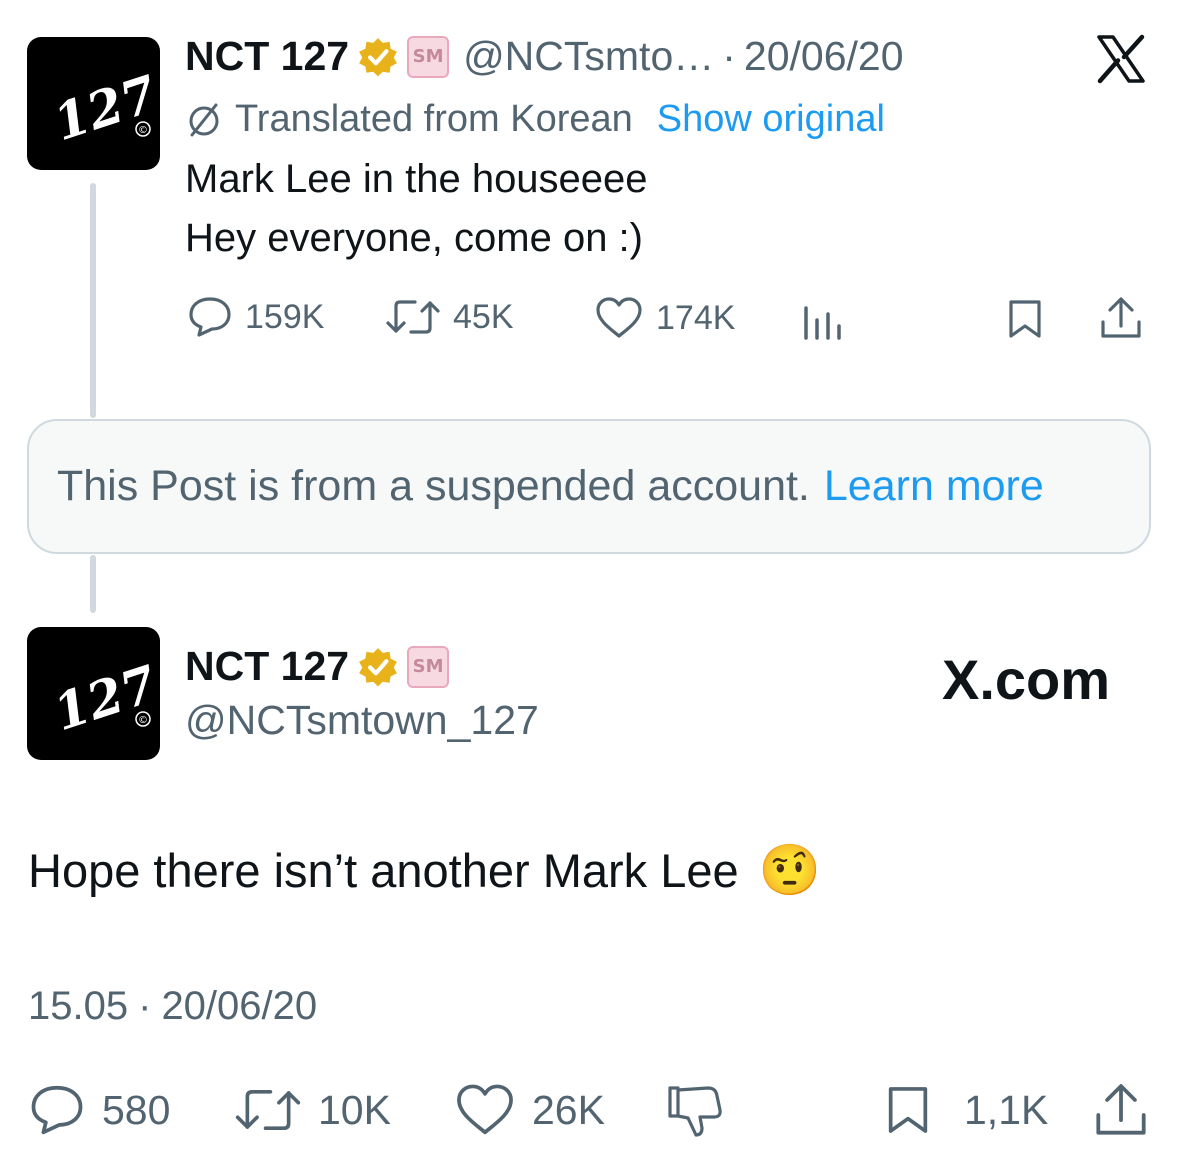 This screenshot has height=1151, width=1179. I want to click on reply-count: 580, so click(136, 1109).